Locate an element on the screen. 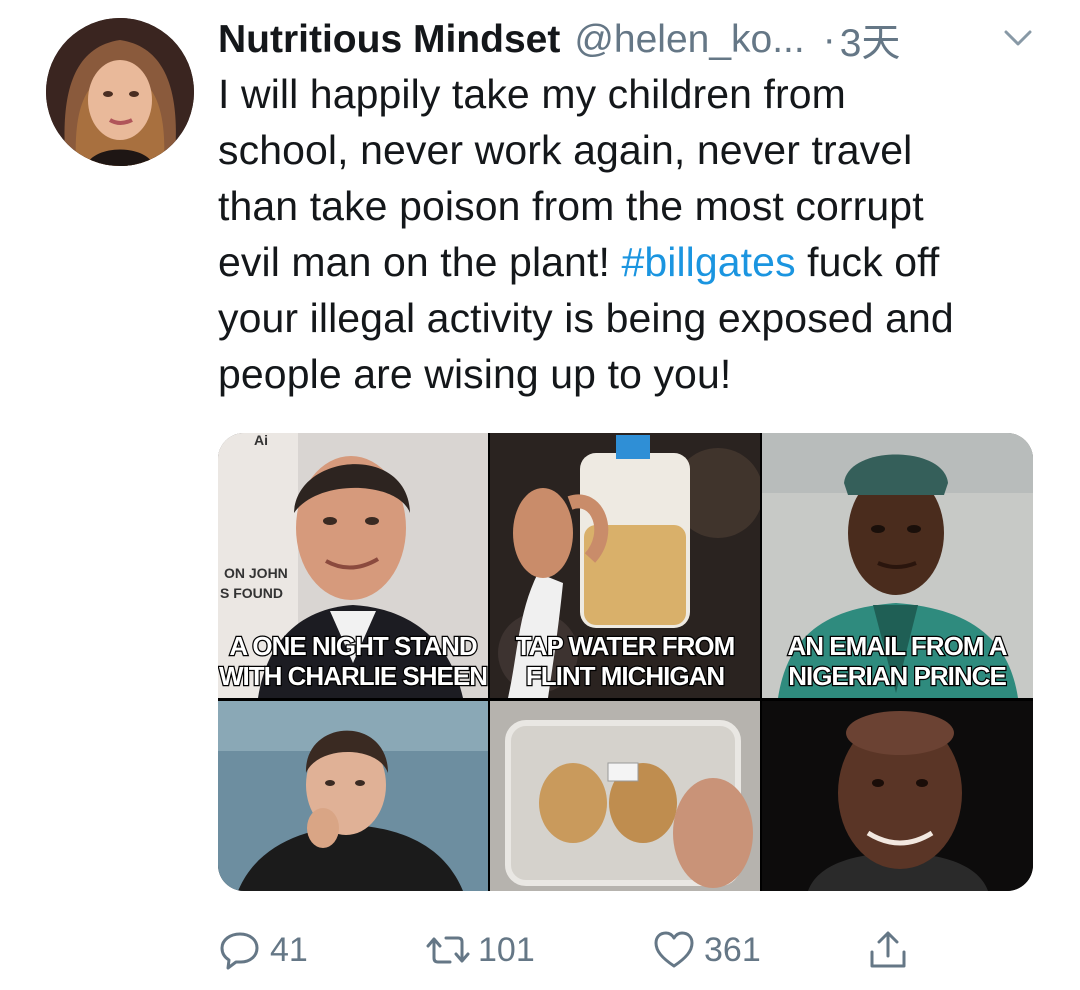 Image resolution: width=1080 pixels, height=990 pixels. tweet-header: Nutritious Mindset @helen_ko... · 3天 is located at coordinates (633, 40).